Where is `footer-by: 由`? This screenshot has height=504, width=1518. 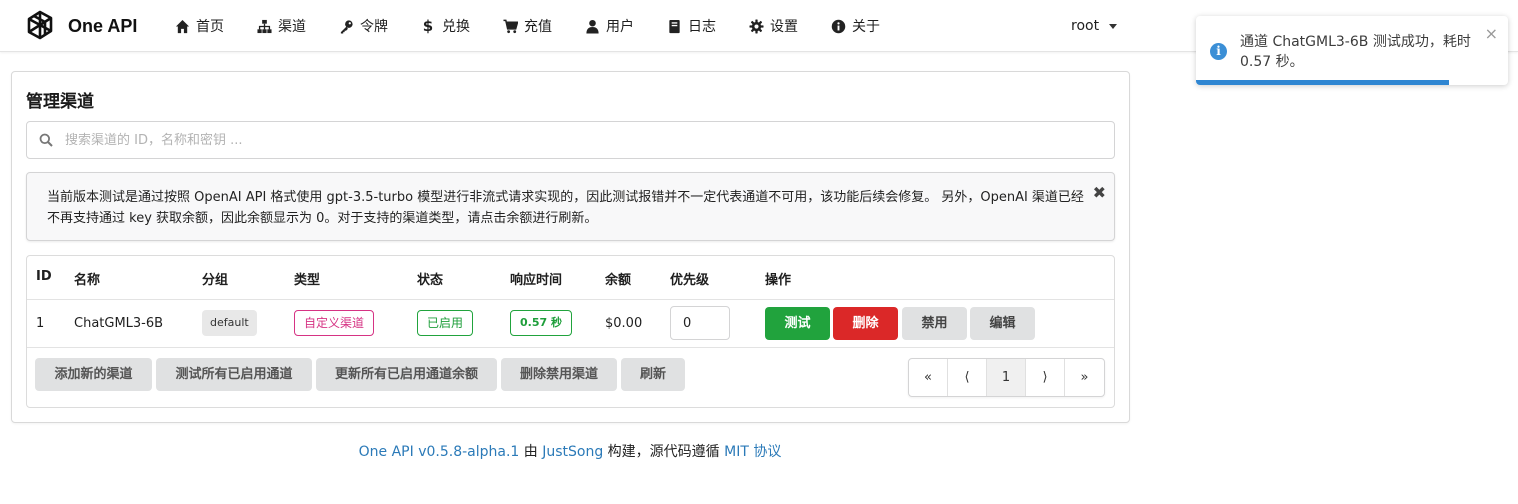
footer-by: 由 is located at coordinates (531, 452).